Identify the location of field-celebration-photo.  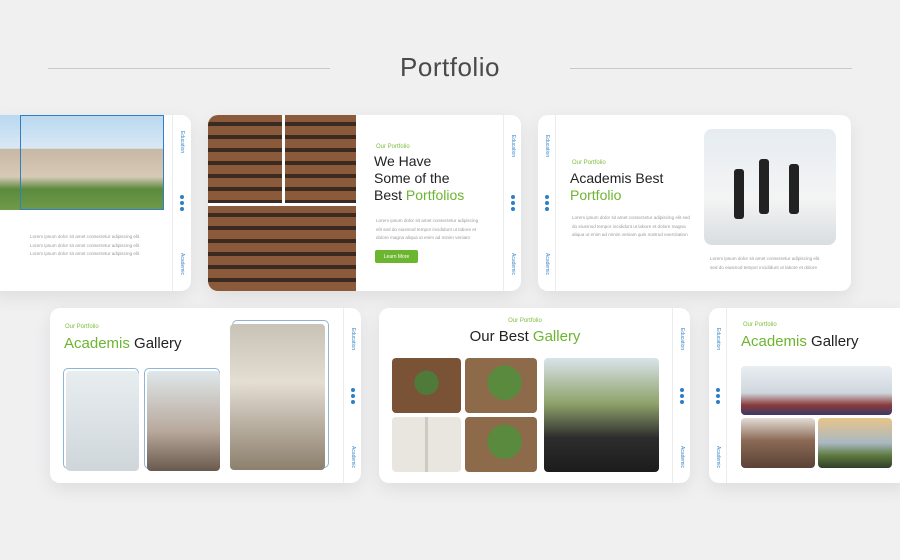
(855, 443).